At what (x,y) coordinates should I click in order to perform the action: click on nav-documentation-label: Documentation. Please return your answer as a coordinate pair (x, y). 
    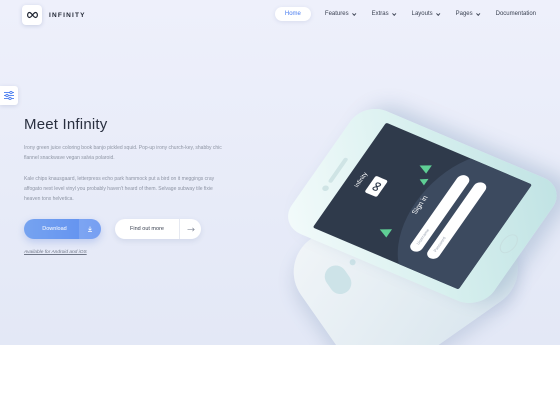
    Looking at the image, I should click on (515, 14).